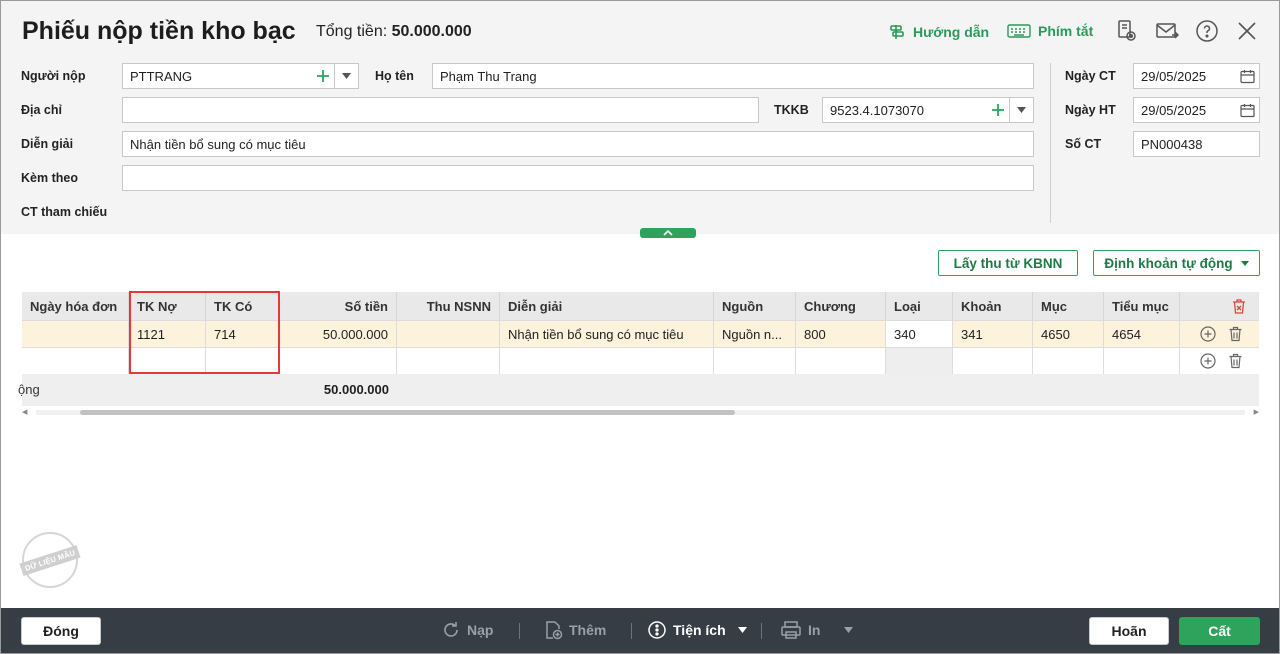 This screenshot has height=654, width=1280. Describe the element at coordinates (993, 306) in the screenshot. I see `col-item: Khoản` at that location.